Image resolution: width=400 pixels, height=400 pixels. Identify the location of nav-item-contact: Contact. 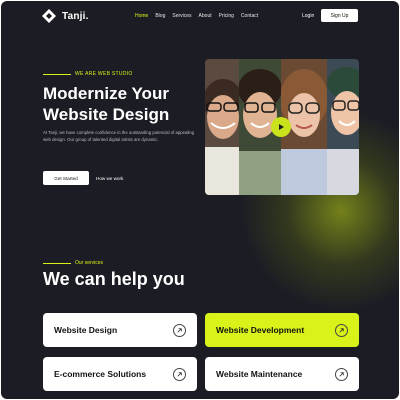
(249, 16).